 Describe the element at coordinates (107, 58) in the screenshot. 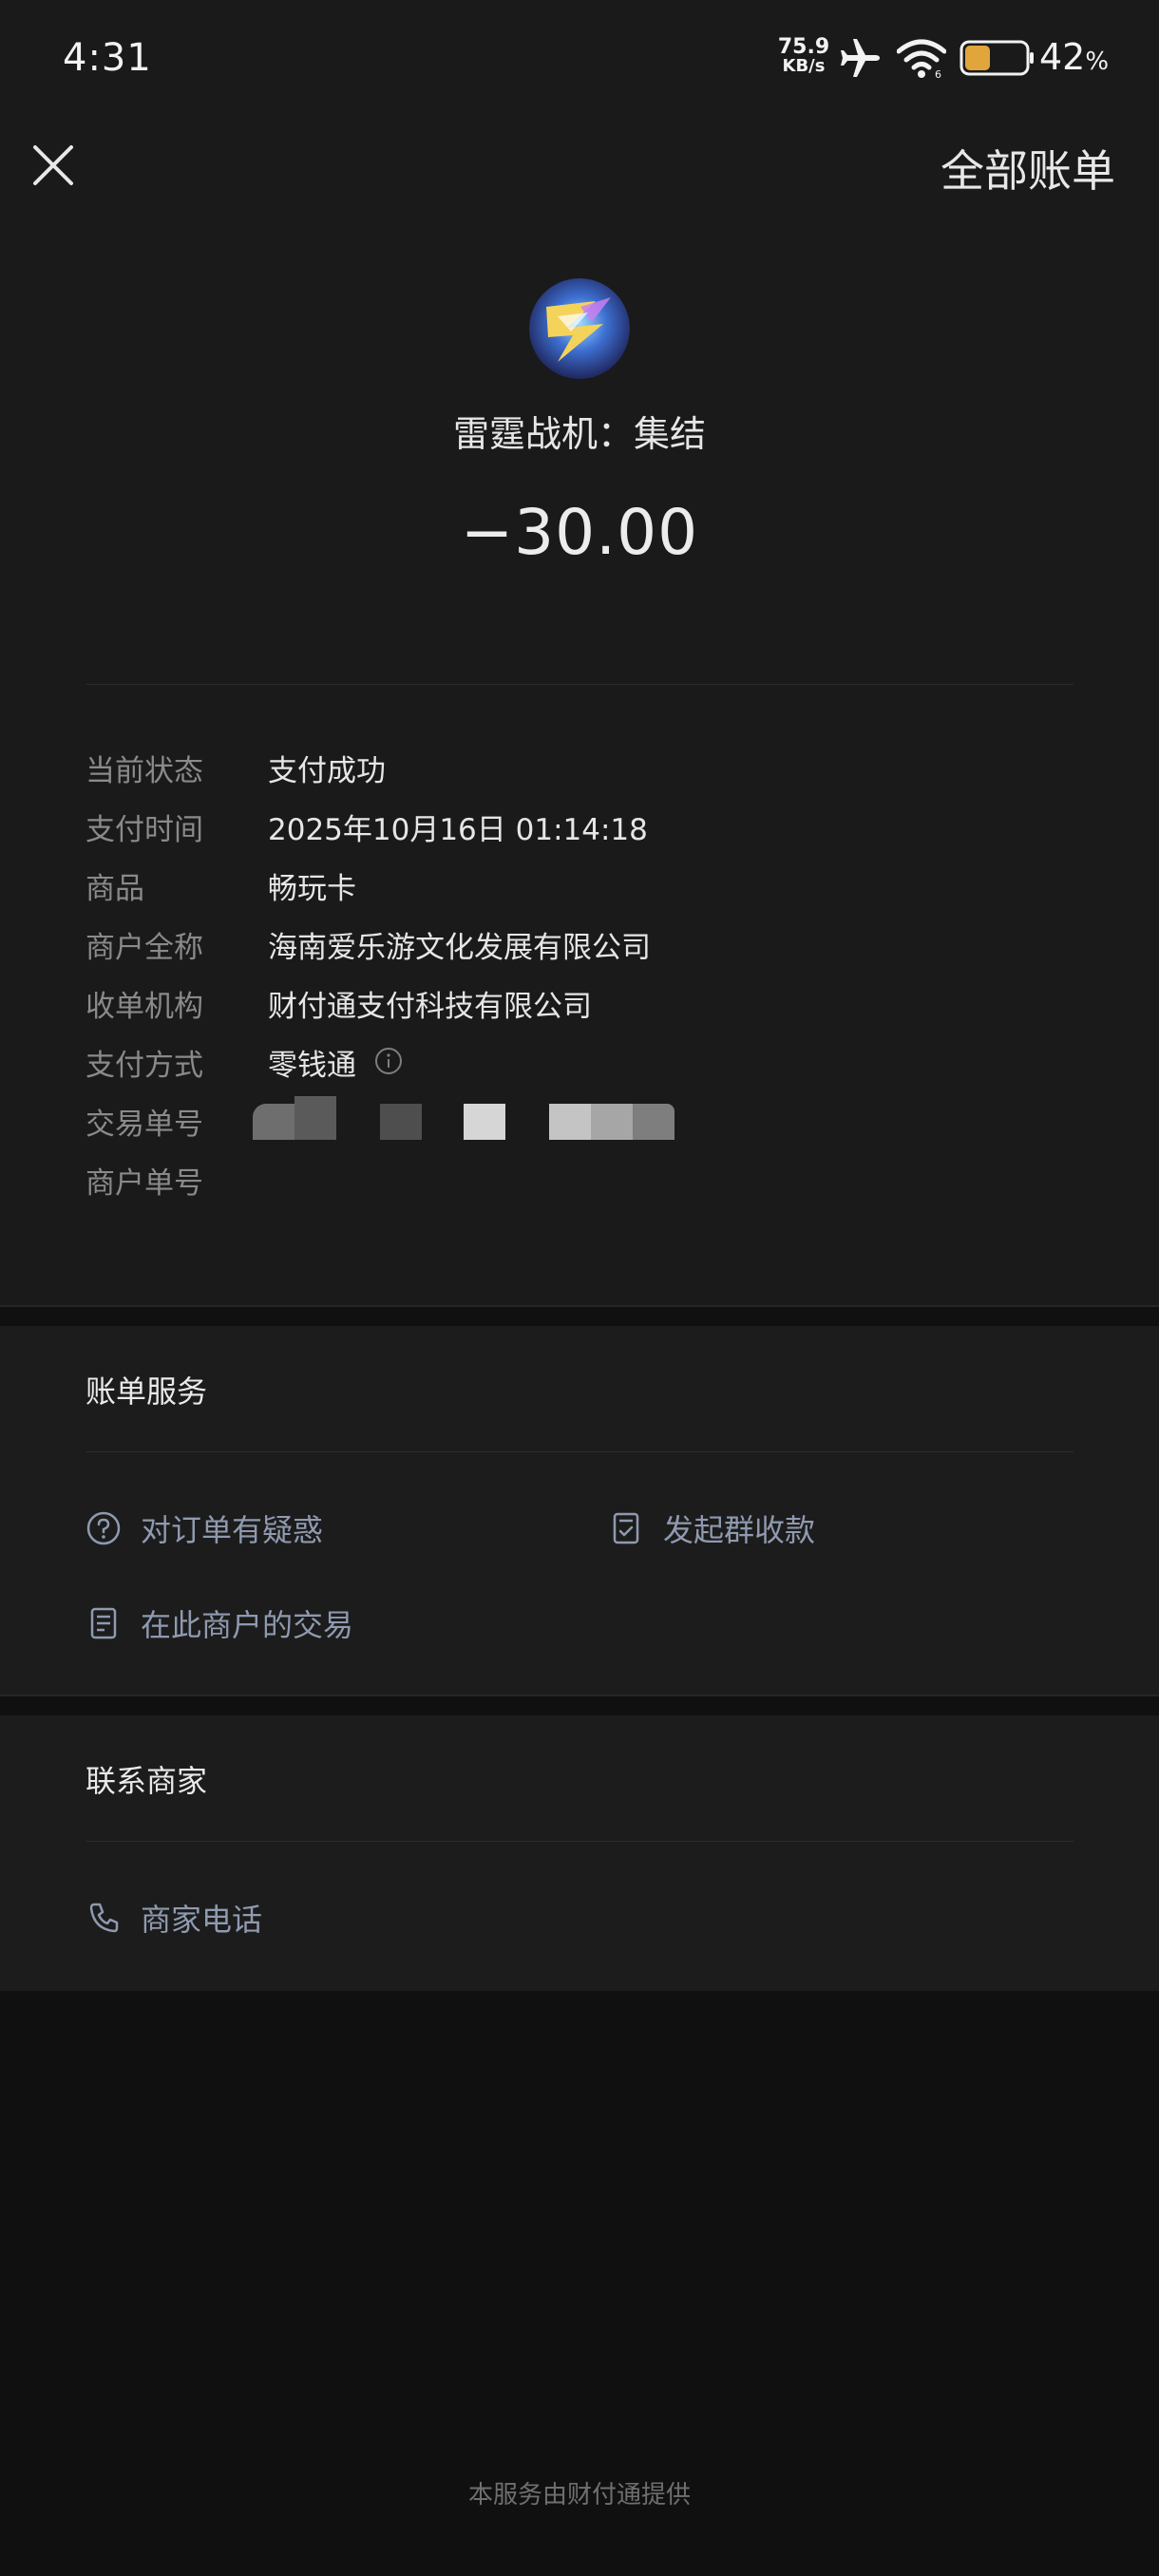

I see `status-time: 4:31` at that location.